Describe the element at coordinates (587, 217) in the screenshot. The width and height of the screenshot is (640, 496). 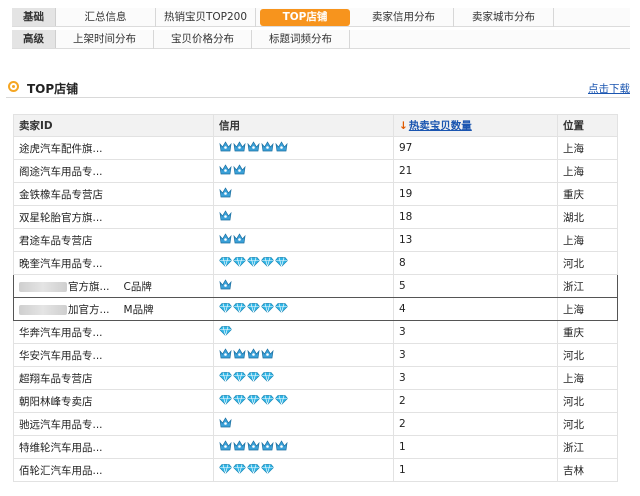
I see `location-cell: 湖北` at that location.